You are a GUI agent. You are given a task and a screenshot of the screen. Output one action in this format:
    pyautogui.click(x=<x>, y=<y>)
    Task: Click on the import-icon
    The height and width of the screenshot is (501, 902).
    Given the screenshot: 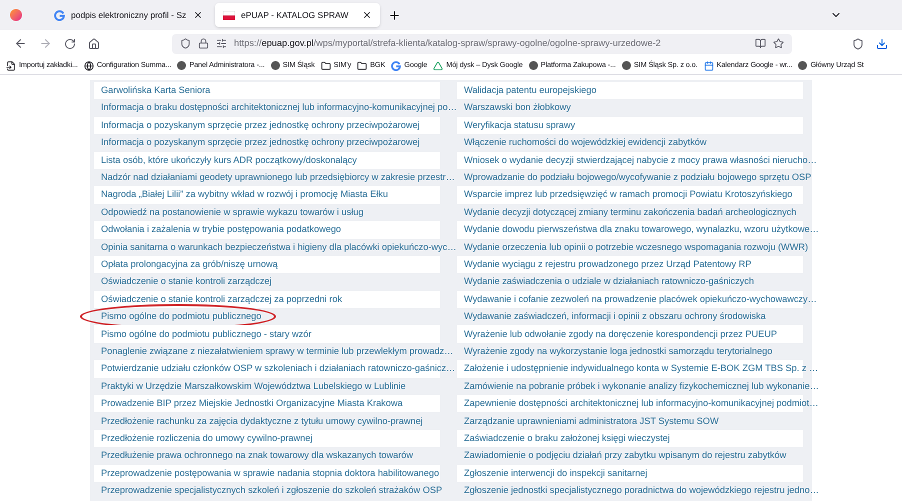 What is the action you would take?
    pyautogui.click(x=11, y=65)
    